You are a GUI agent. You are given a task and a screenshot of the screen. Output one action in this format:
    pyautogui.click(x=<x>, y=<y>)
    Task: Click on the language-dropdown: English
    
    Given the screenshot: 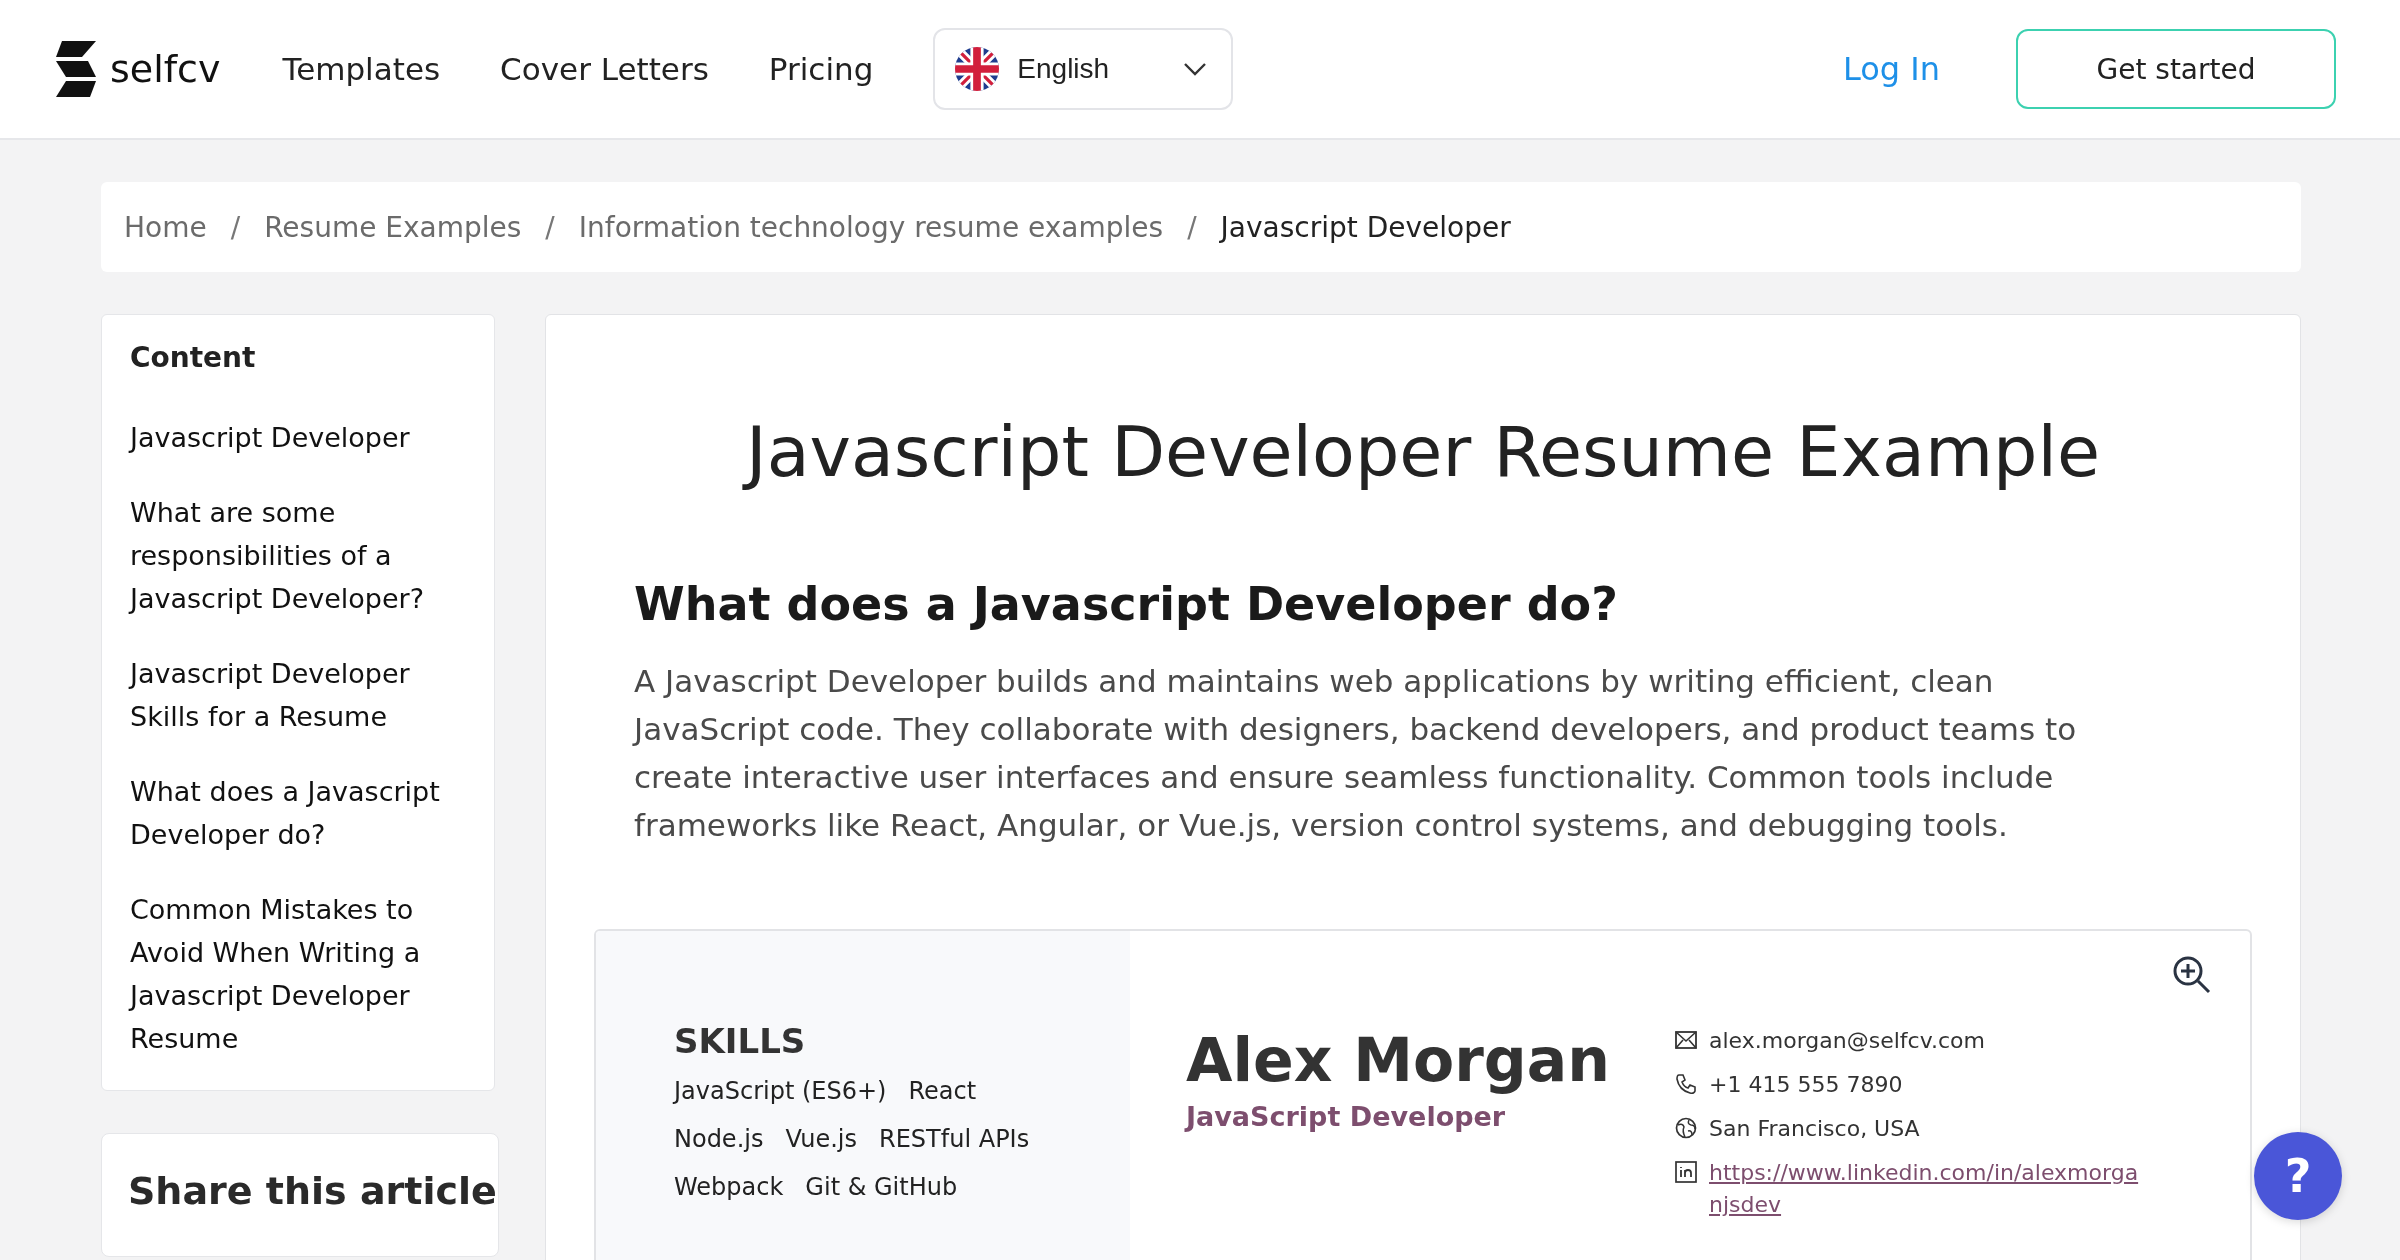 What is the action you would take?
    pyautogui.click(x=1083, y=69)
    